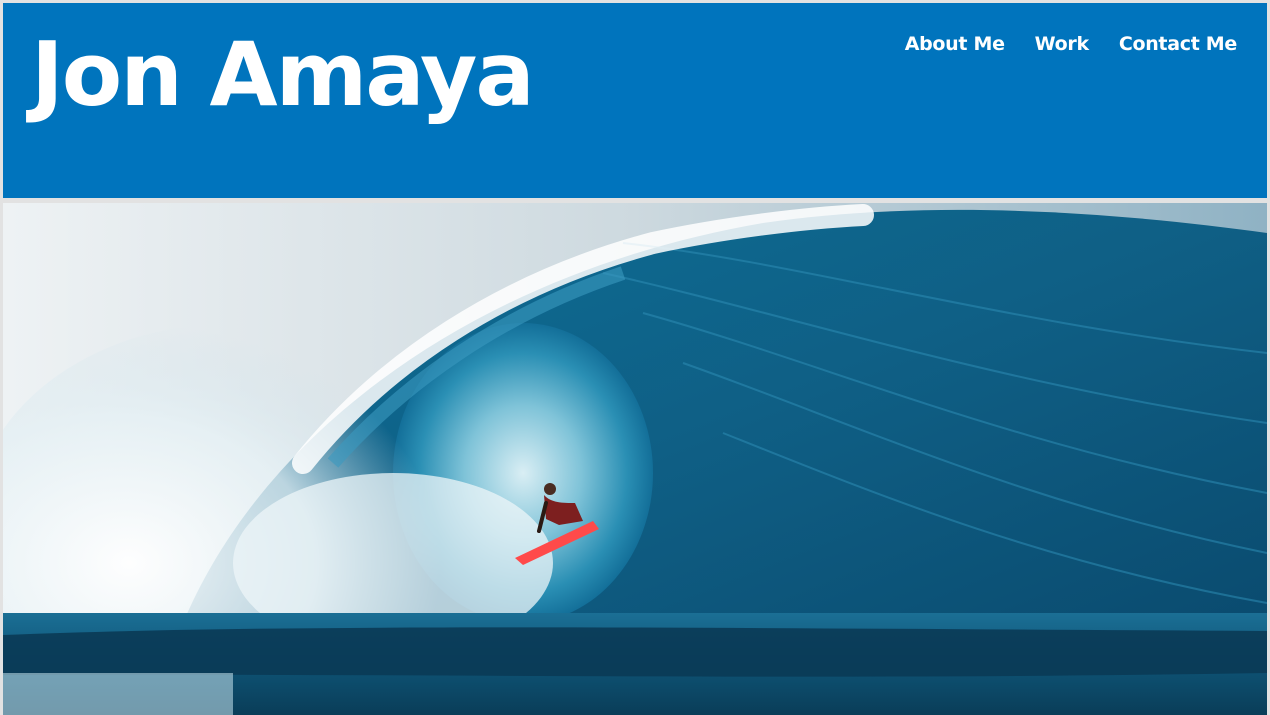  Describe the element at coordinates (283, 75) in the screenshot. I see `site-title: Jon Amaya` at that location.